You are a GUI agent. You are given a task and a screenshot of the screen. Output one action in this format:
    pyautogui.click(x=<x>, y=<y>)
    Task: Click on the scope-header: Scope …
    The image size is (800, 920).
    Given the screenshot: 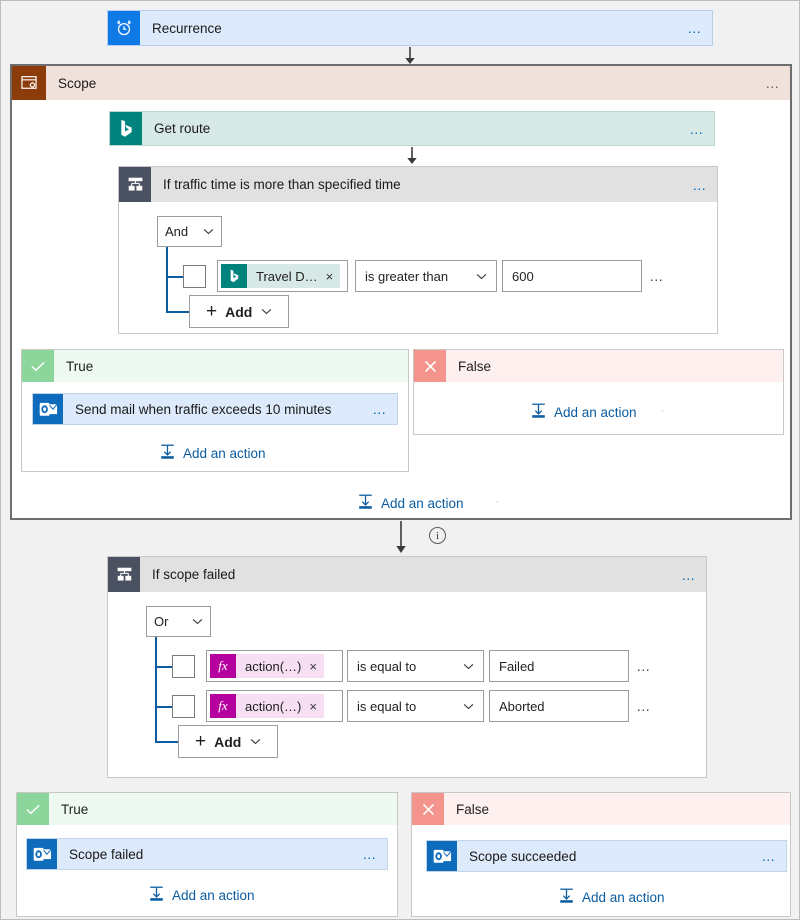 What is the action you would take?
    pyautogui.click(x=401, y=83)
    